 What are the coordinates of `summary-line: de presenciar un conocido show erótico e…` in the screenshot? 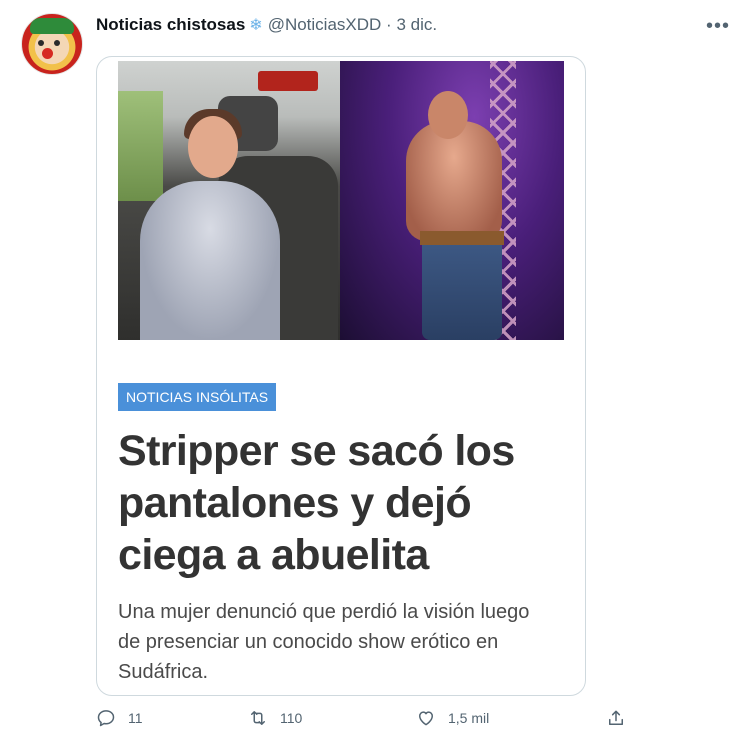 It's located at (308, 642).